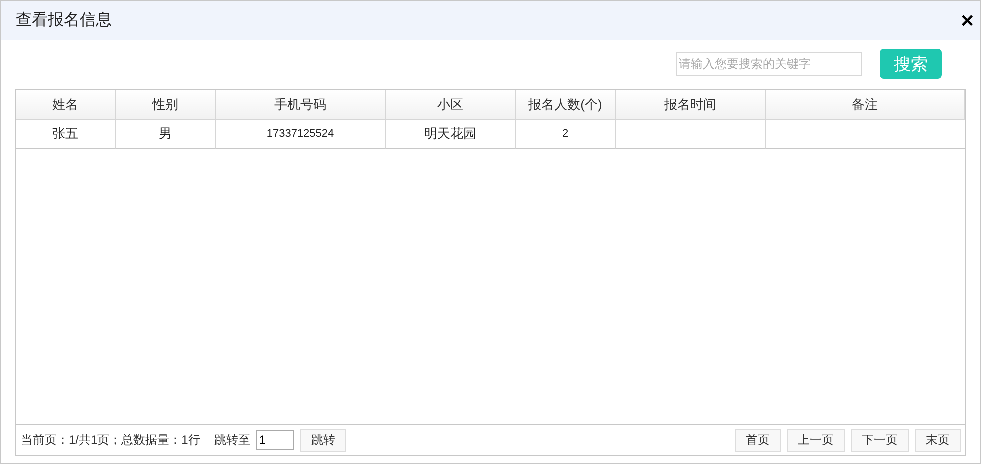  I want to click on page-button: 下一页, so click(880, 440).